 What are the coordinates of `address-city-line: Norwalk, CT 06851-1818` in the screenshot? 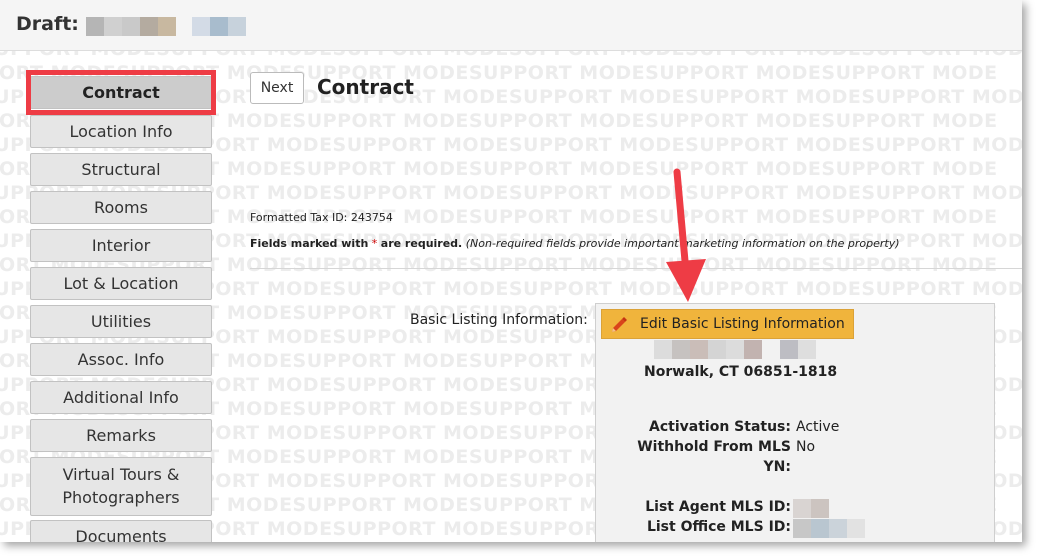 It's located at (741, 372).